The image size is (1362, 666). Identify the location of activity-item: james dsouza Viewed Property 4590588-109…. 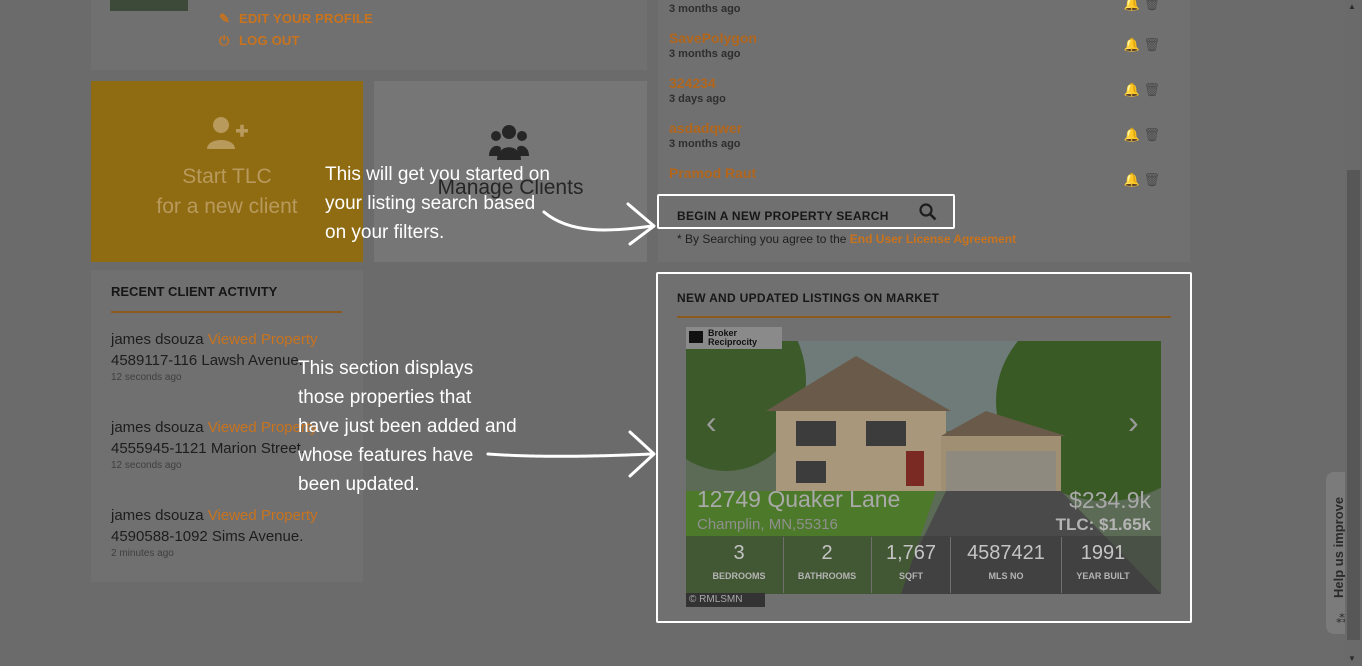
(228, 533).